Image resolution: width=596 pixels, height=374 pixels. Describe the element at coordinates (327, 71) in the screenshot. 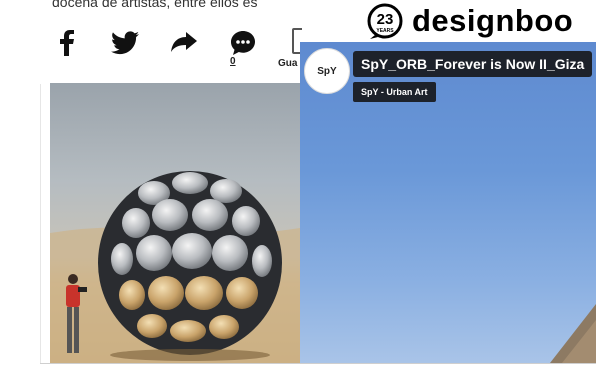

I see `artist-avatar: SpY` at that location.